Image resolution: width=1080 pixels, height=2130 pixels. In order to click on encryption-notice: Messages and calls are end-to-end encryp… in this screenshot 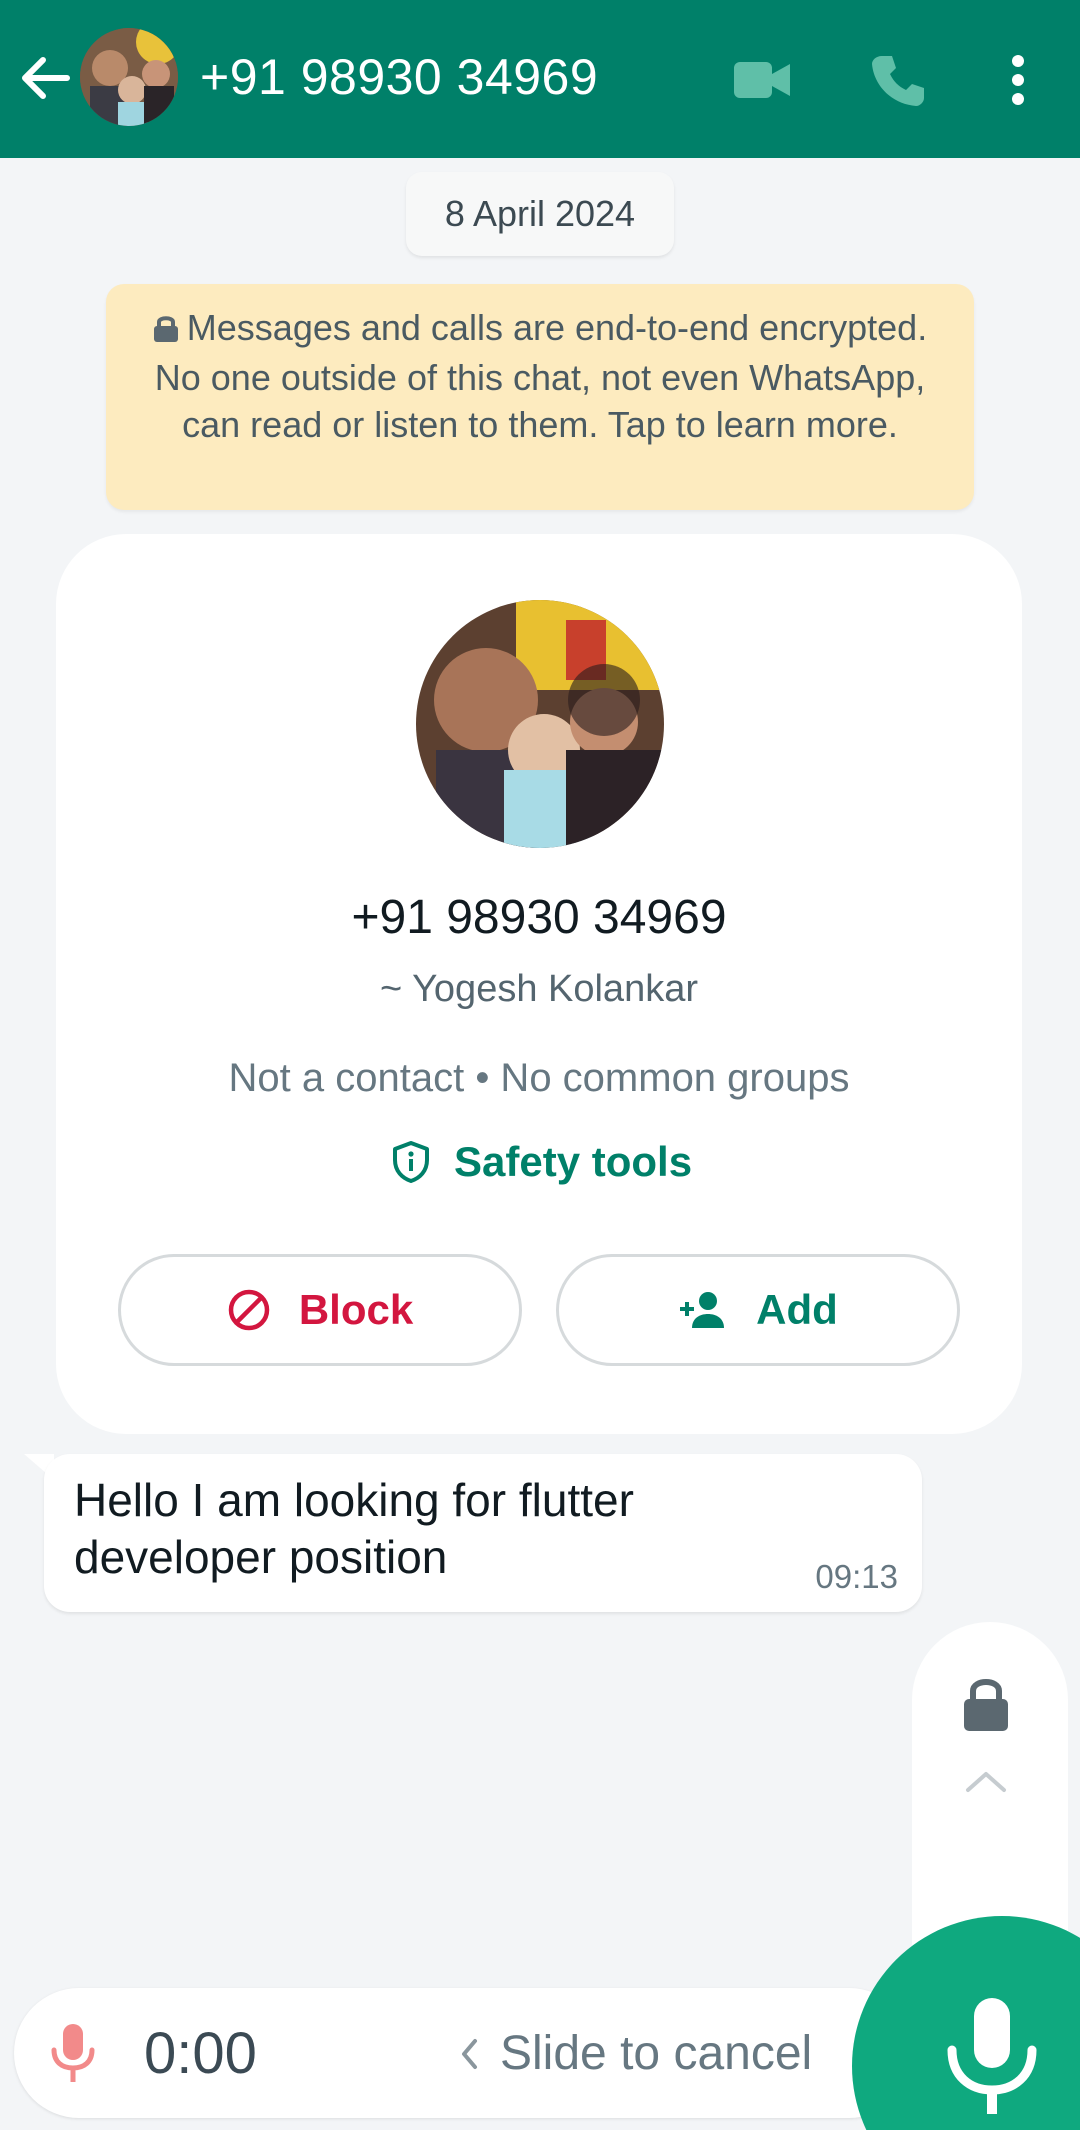, I will do `click(540, 397)`.